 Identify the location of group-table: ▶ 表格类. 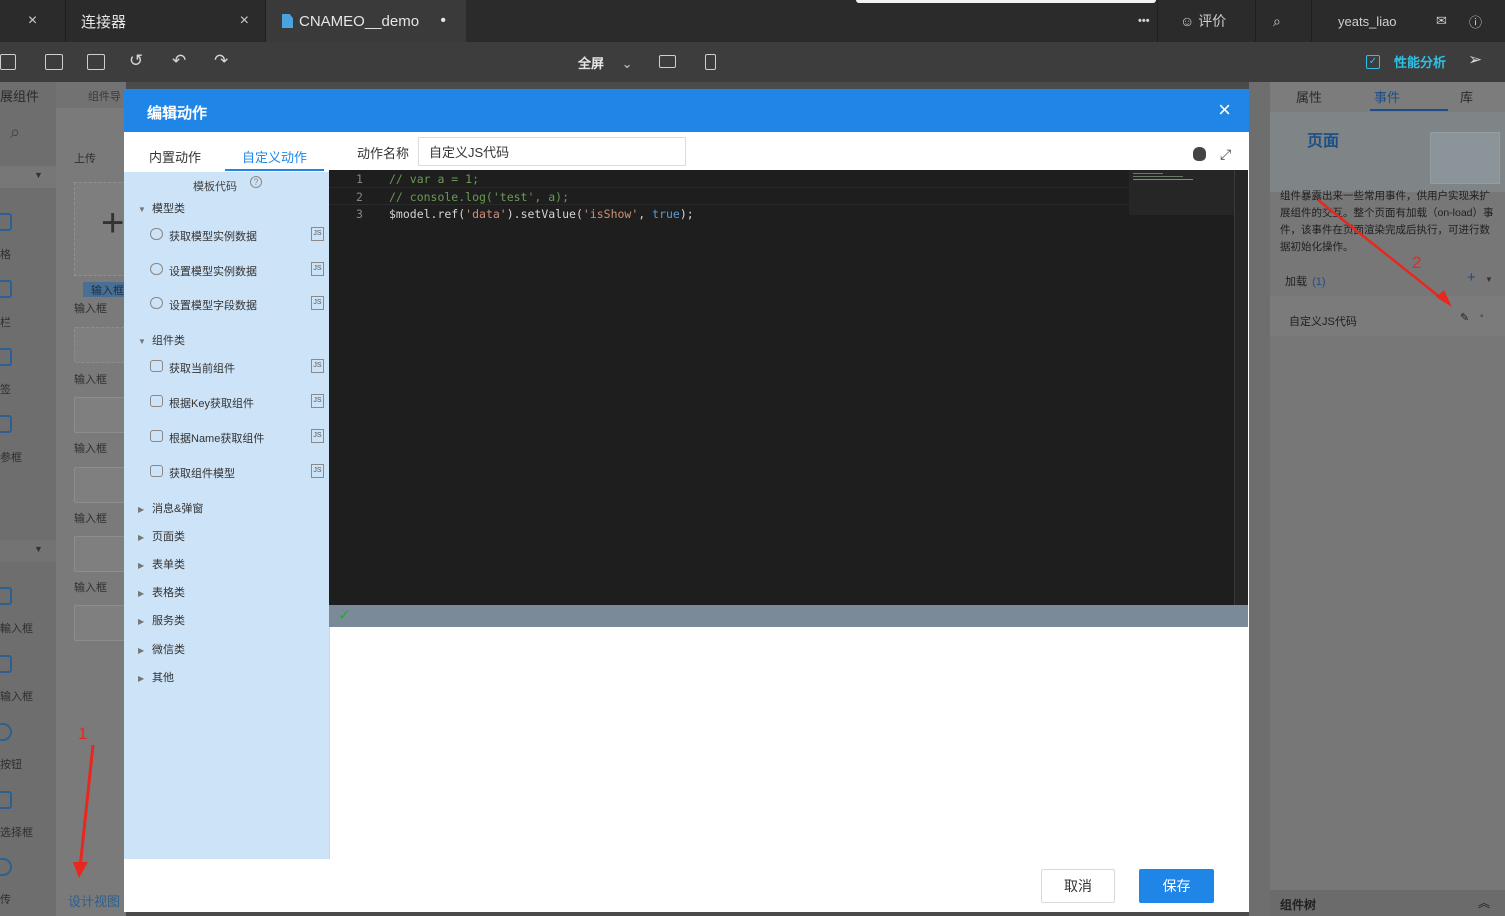
(161, 592).